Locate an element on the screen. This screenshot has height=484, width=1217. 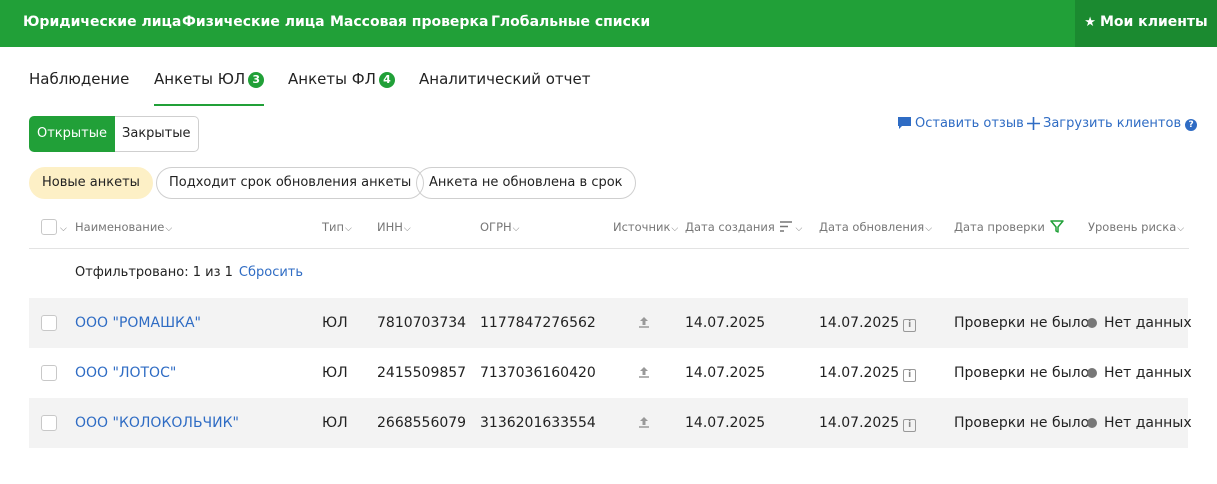
tab-individual-forms-badge: 4 is located at coordinates (386, 80).